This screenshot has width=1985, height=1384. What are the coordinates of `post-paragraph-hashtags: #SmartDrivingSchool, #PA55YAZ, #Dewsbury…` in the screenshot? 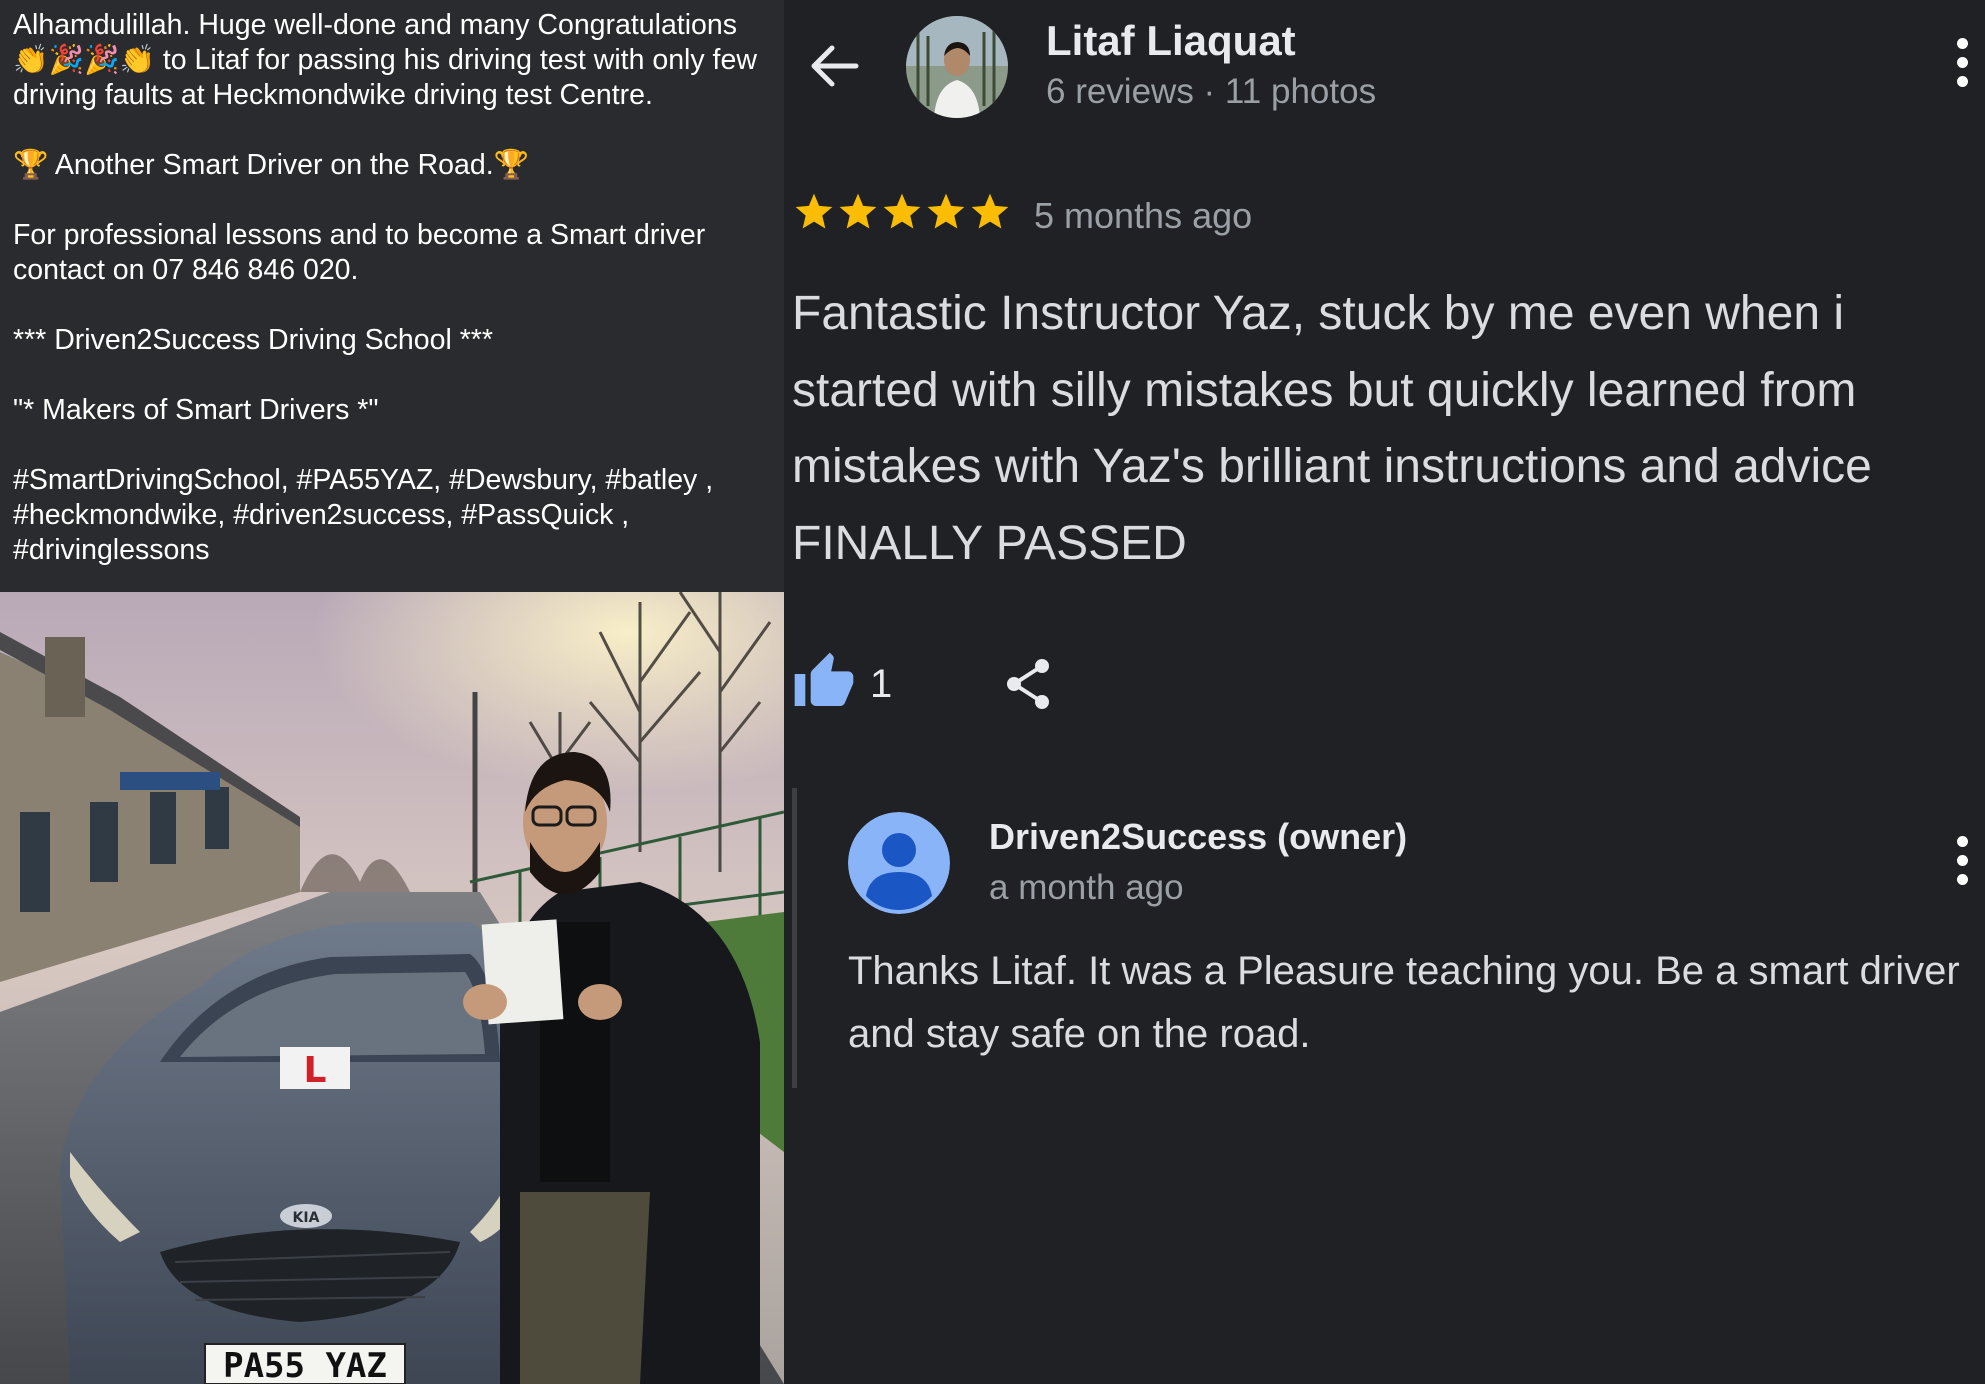 It's located at (363, 515).